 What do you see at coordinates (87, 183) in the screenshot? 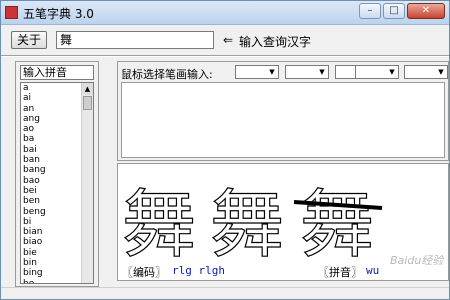
I see `pinyin-scrollbar: ▲` at bounding box center [87, 183].